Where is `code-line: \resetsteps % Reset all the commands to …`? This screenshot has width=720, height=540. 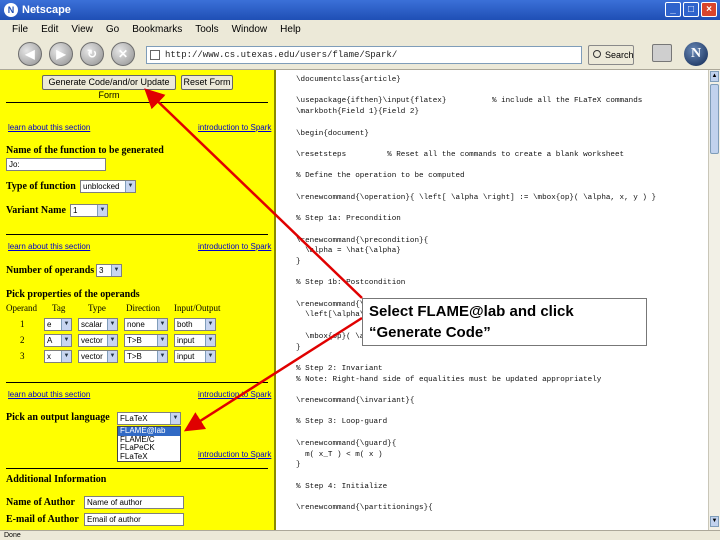
code-line: \resetsteps % Reset all the commands to … is located at coordinates (460, 154).